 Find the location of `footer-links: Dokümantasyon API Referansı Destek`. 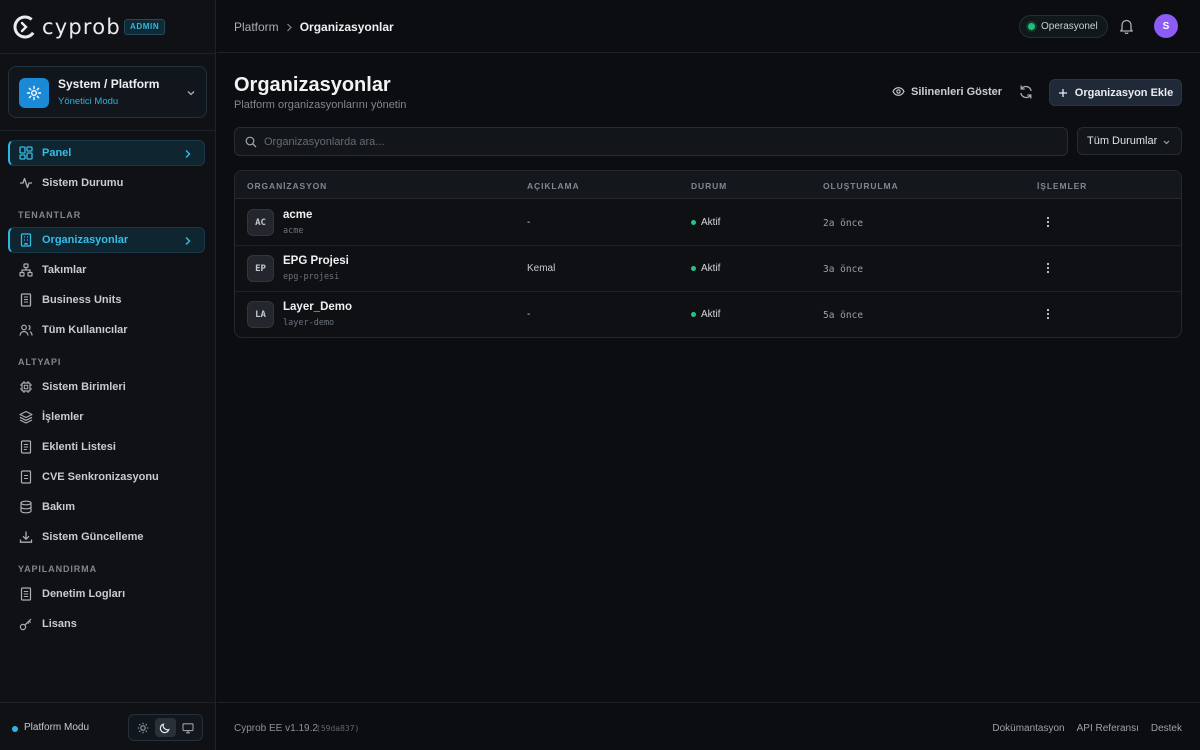

footer-links: Dokümantasyon API Referansı Destek is located at coordinates (1081, 728).